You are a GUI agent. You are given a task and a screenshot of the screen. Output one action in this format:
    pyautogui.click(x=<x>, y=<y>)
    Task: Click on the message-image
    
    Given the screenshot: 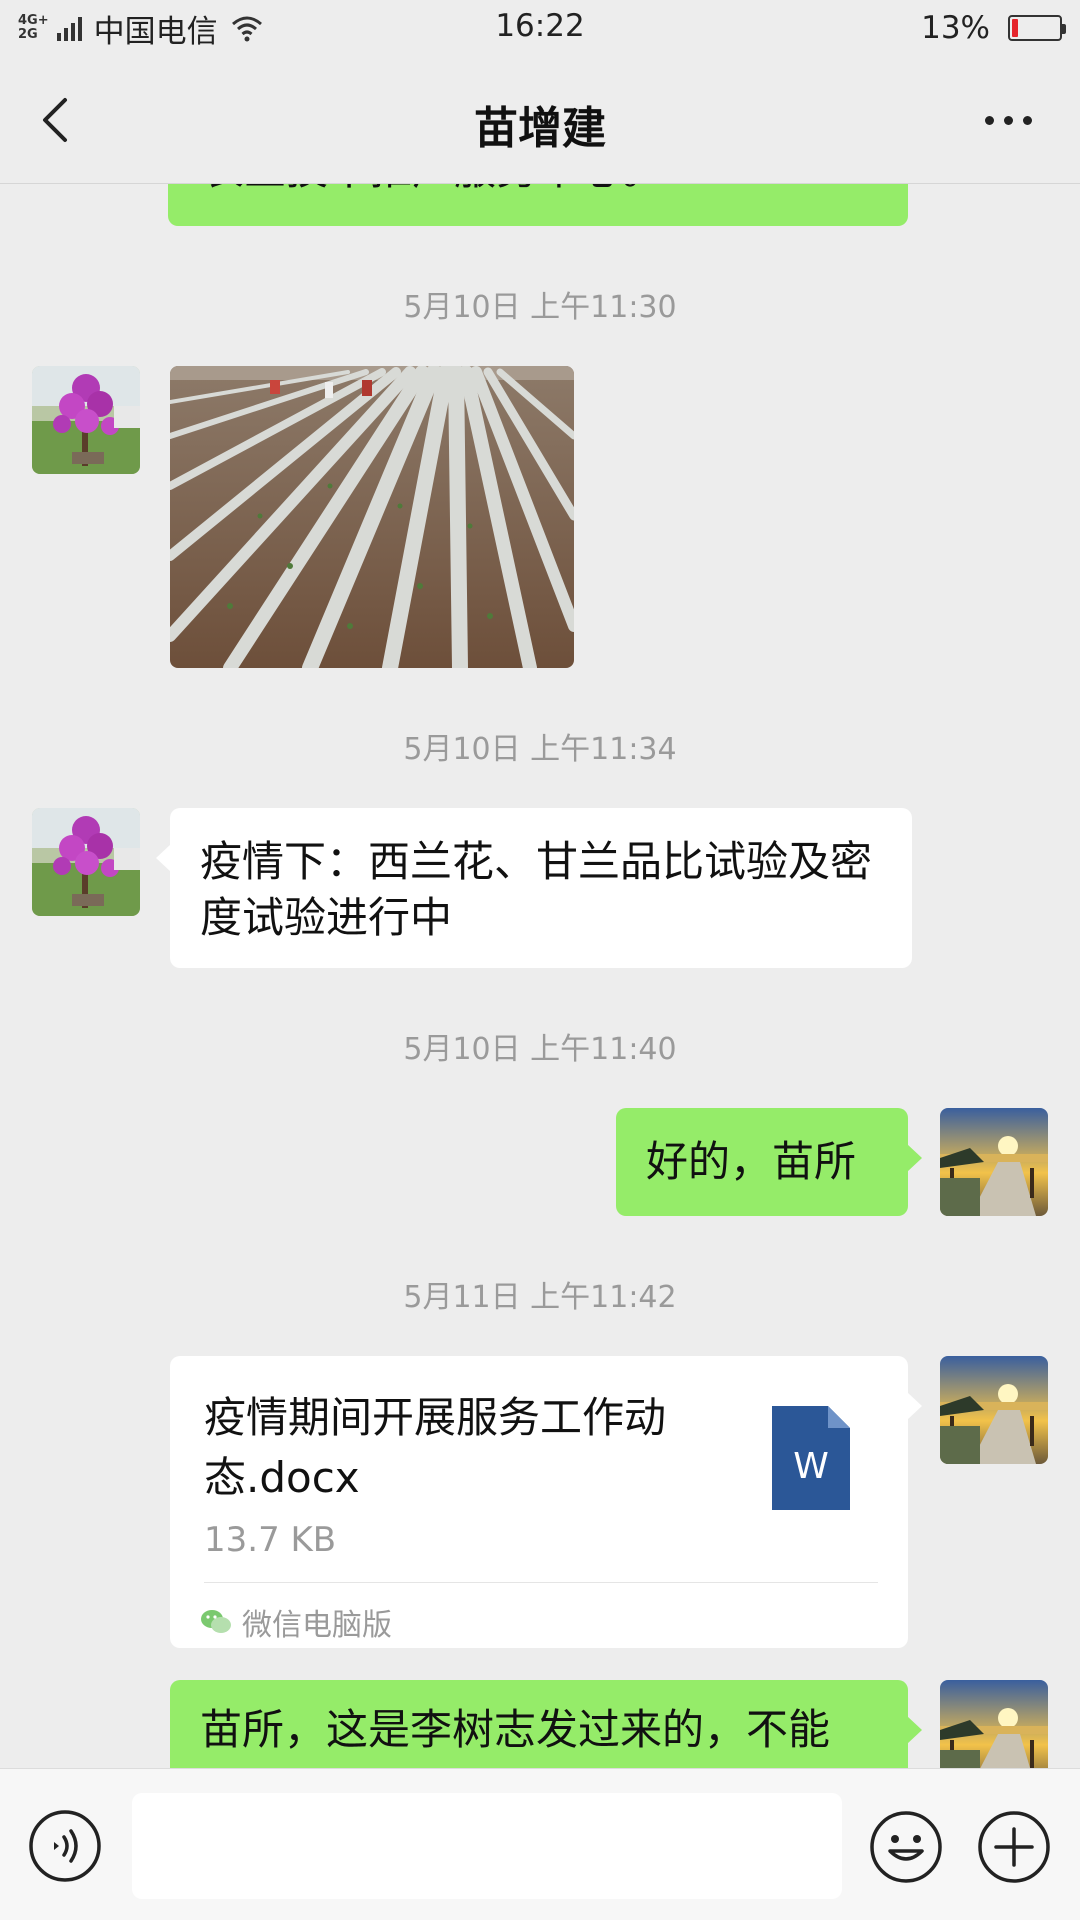 What is the action you would take?
    pyautogui.click(x=372, y=517)
    